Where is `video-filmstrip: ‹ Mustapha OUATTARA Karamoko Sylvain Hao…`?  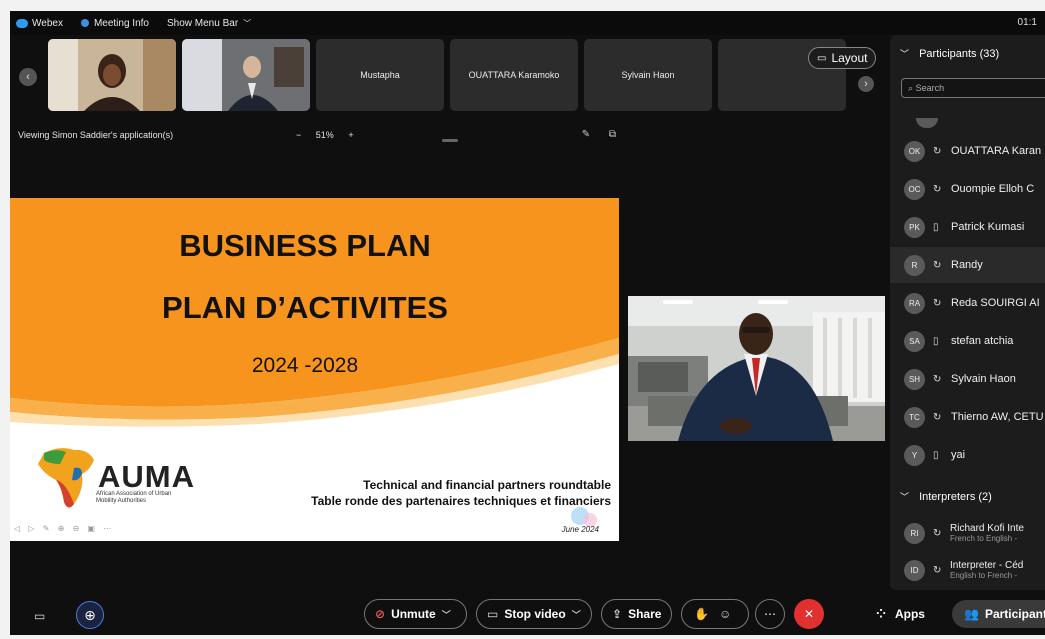 video-filmstrip: ‹ Mustapha OUATTARA Karamoko Sylvain Hao… is located at coordinates (450, 88).